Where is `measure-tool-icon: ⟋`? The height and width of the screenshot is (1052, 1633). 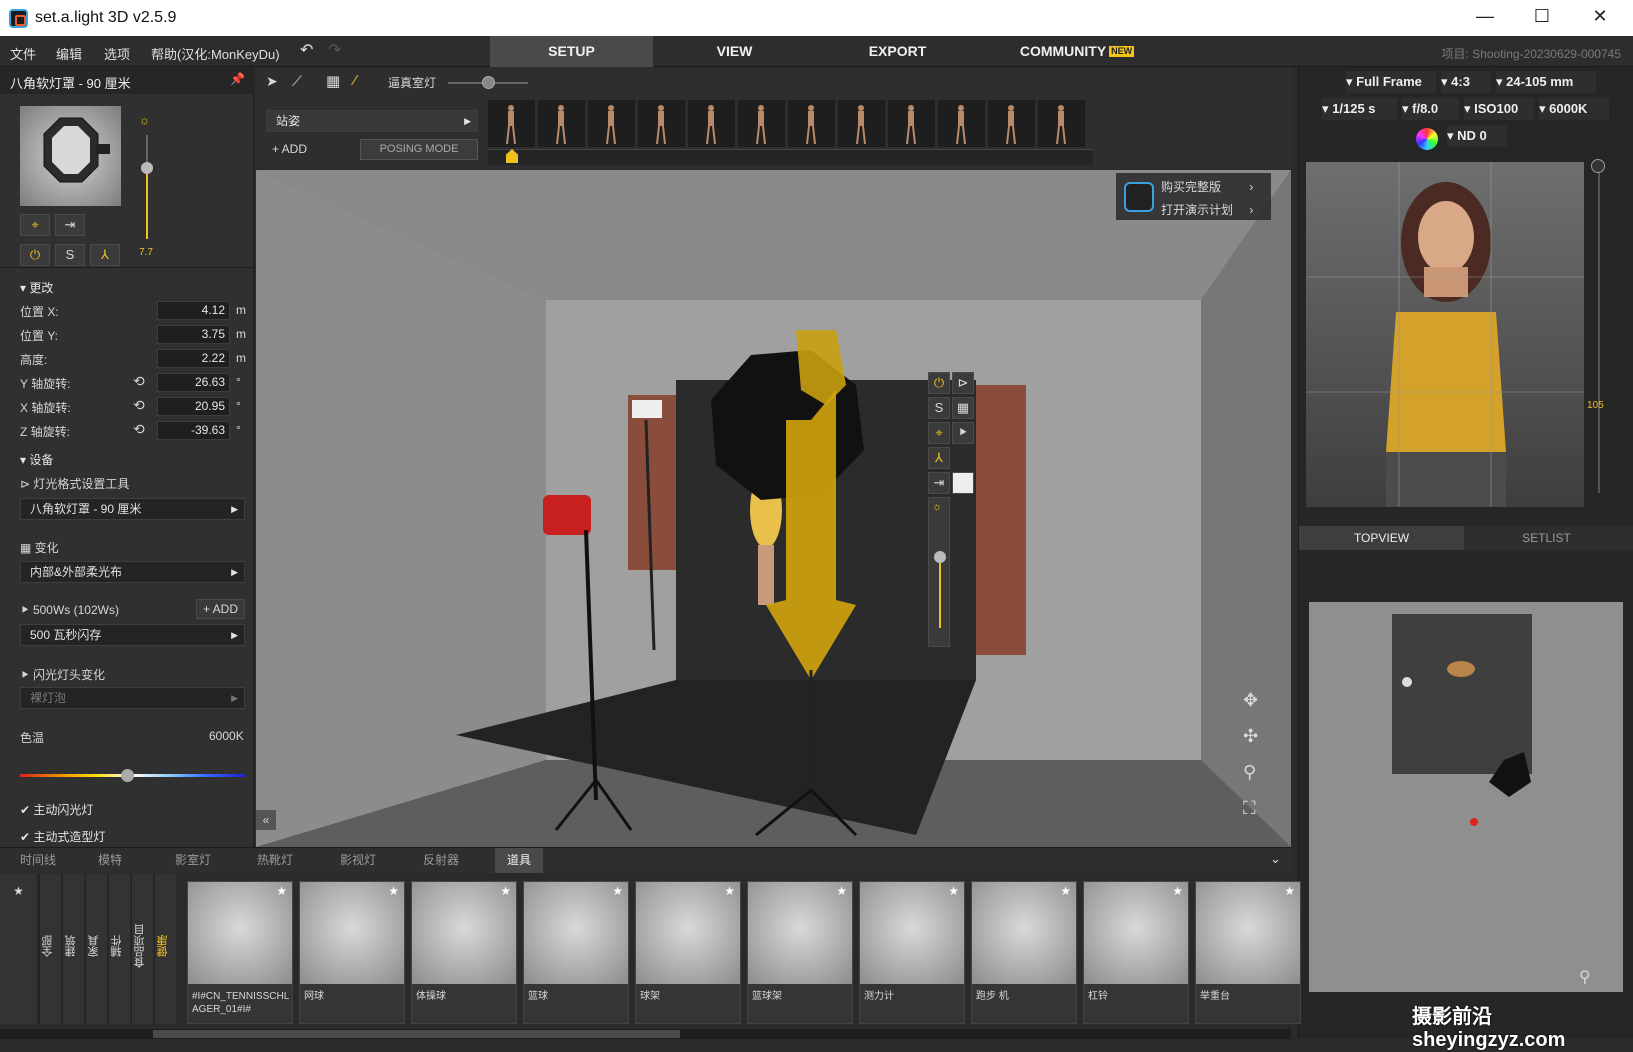 measure-tool-icon: ⟋ is located at coordinates (297, 81).